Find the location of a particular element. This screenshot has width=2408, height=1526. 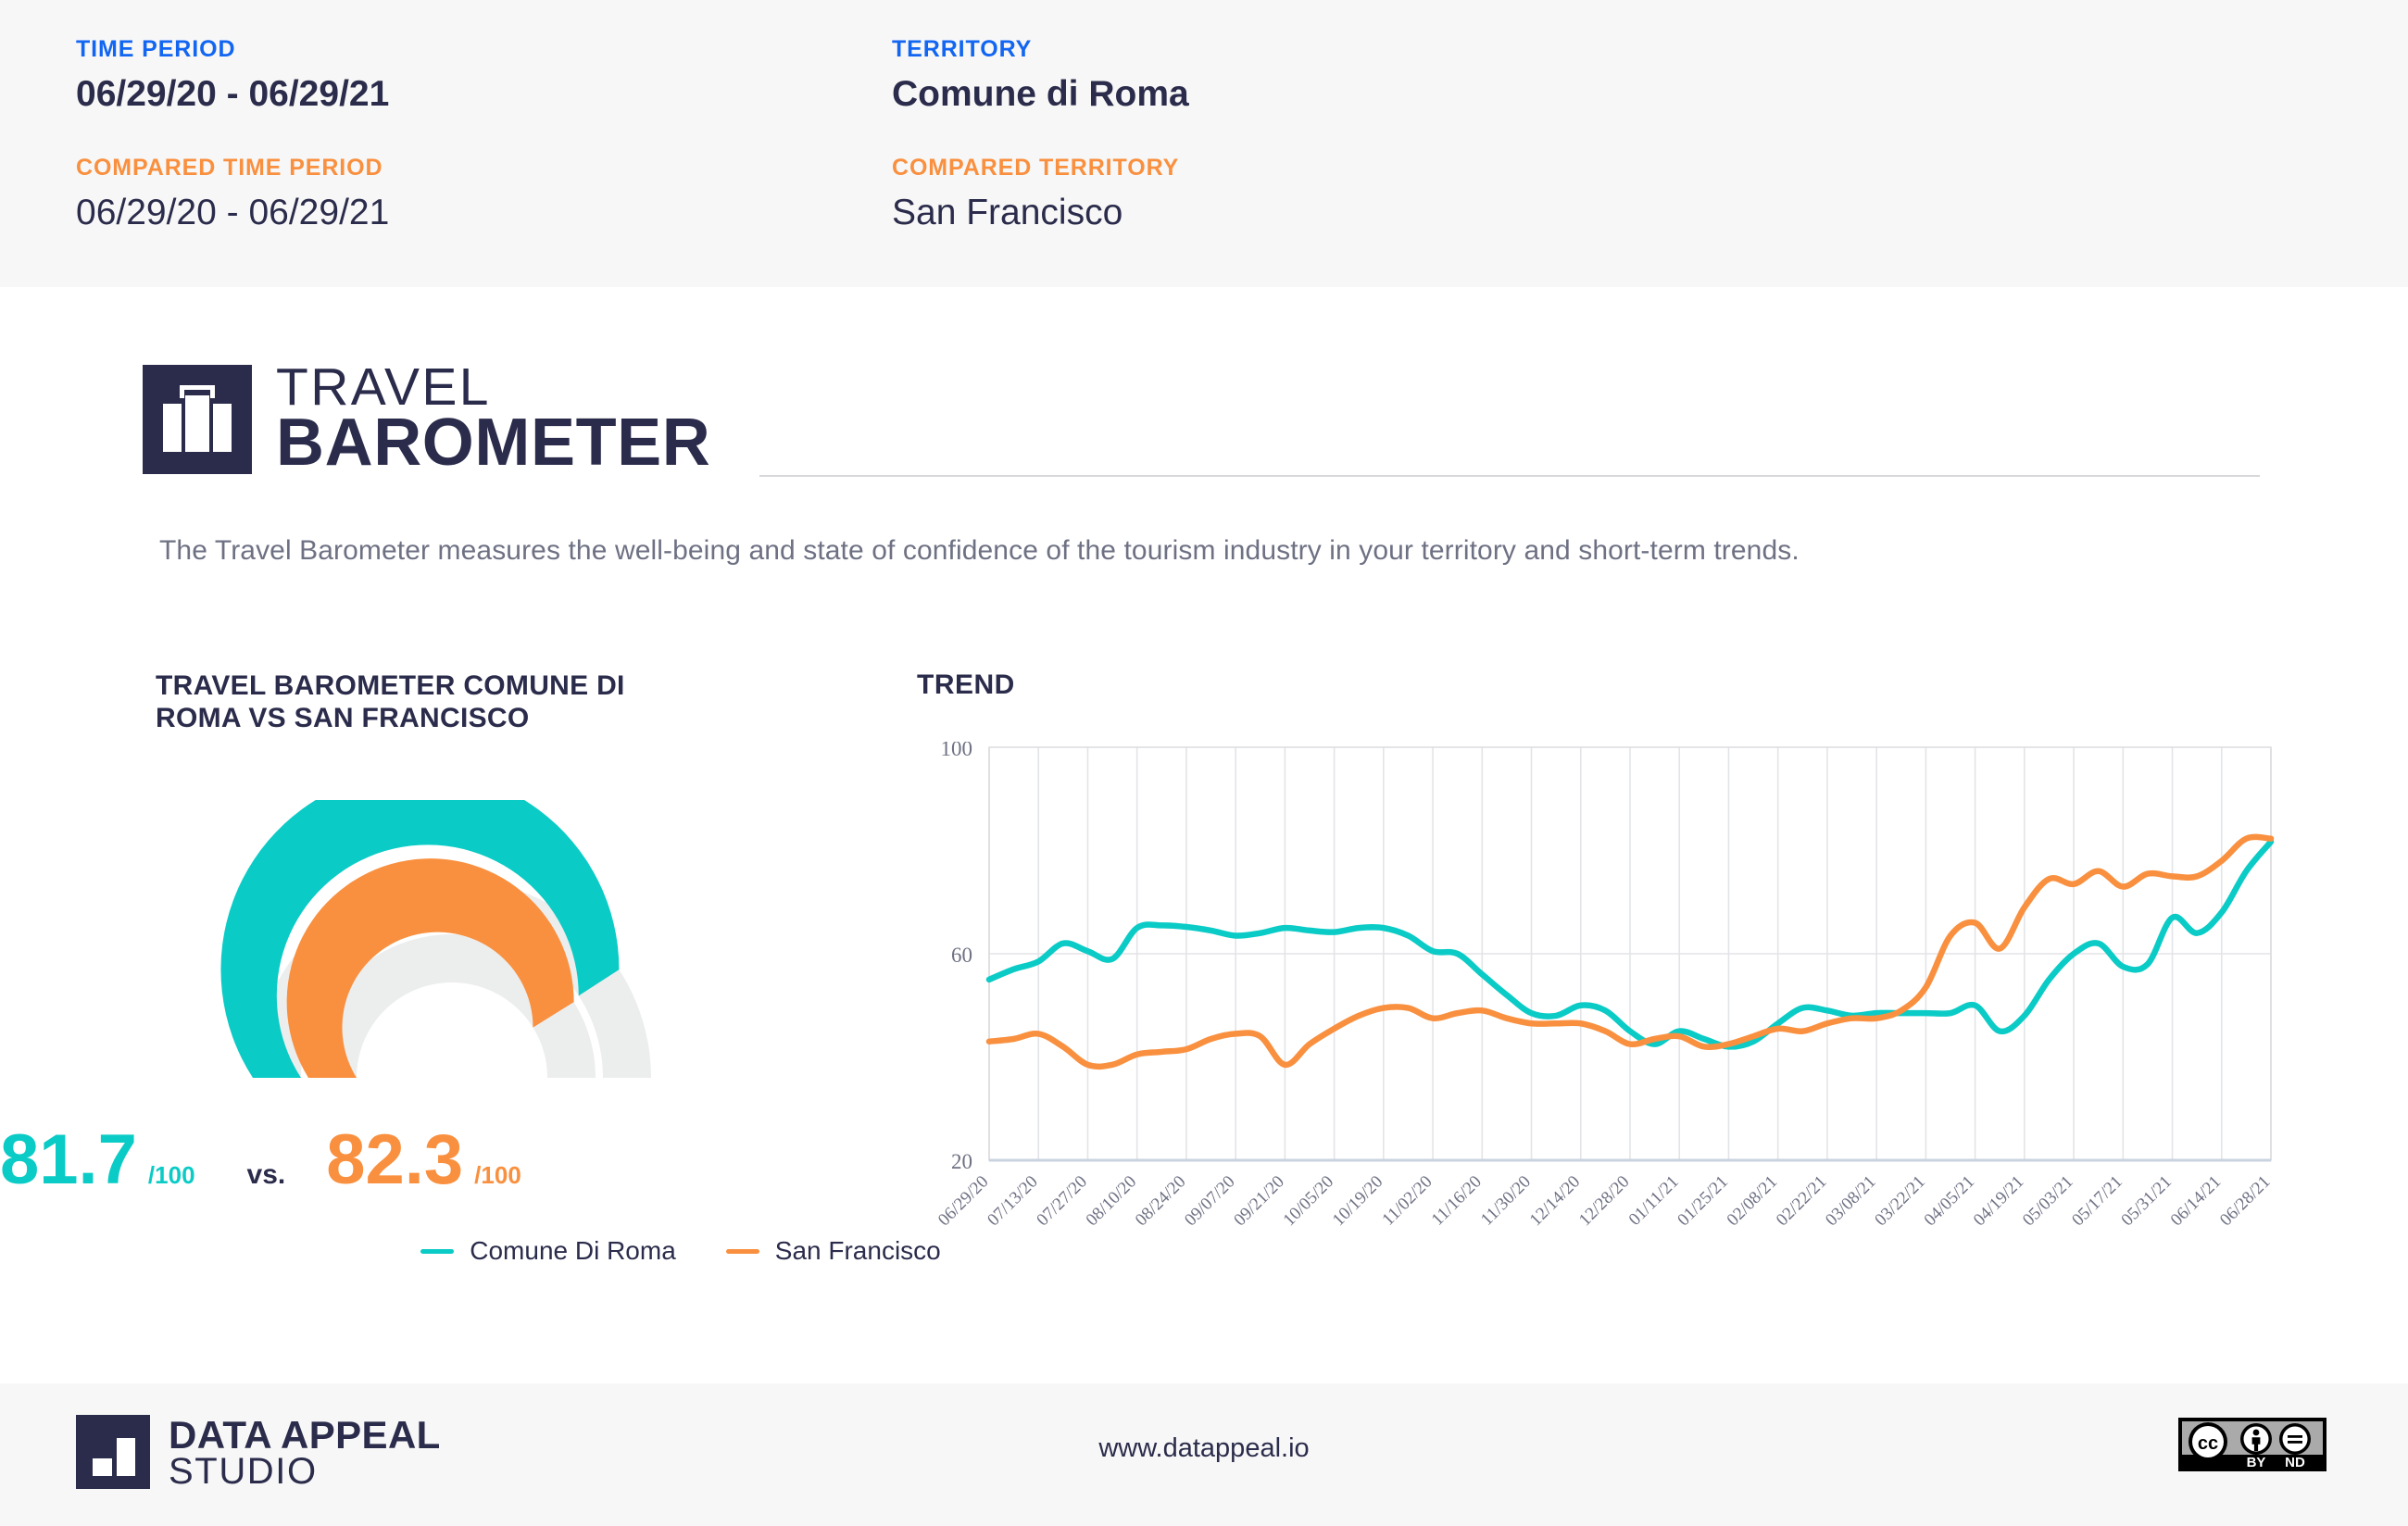

gauge-svg is located at coordinates (435, 938).